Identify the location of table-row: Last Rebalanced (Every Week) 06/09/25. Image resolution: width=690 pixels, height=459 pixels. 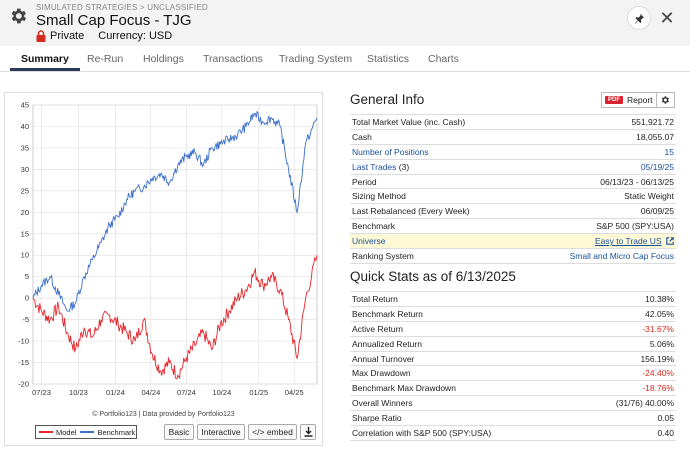
(513, 211).